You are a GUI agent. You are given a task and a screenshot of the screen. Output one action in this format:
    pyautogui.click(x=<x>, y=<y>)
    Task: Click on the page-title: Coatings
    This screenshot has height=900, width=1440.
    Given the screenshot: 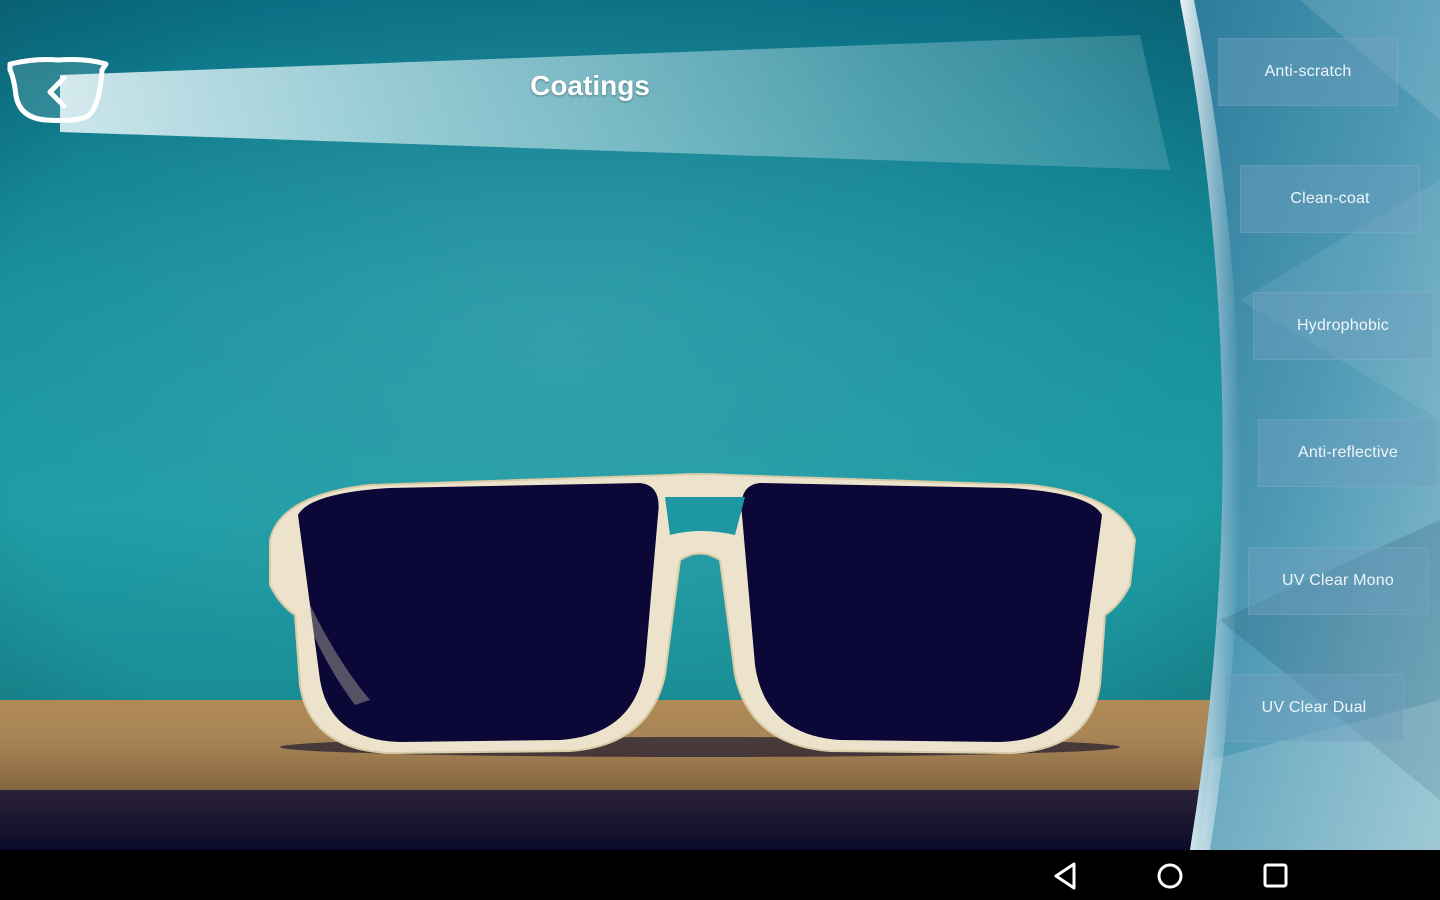 What is the action you would take?
    pyautogui.click(x=590, y=85)
    